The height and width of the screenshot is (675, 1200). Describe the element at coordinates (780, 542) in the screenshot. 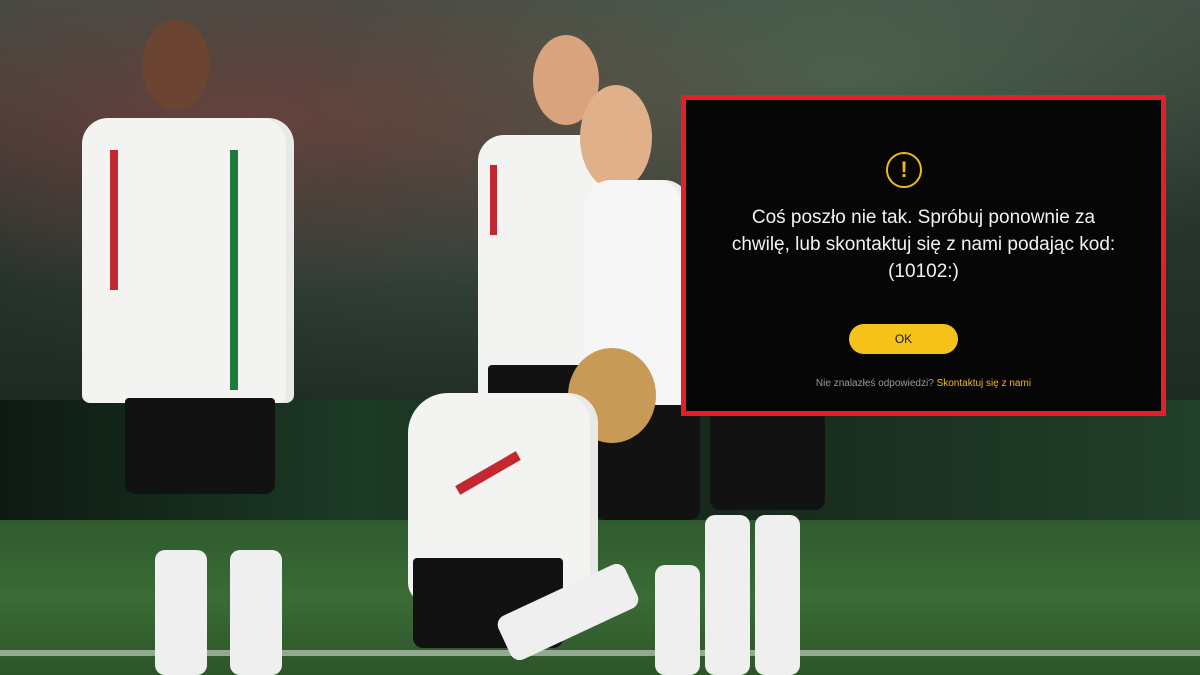

I see `player-right` at that location.